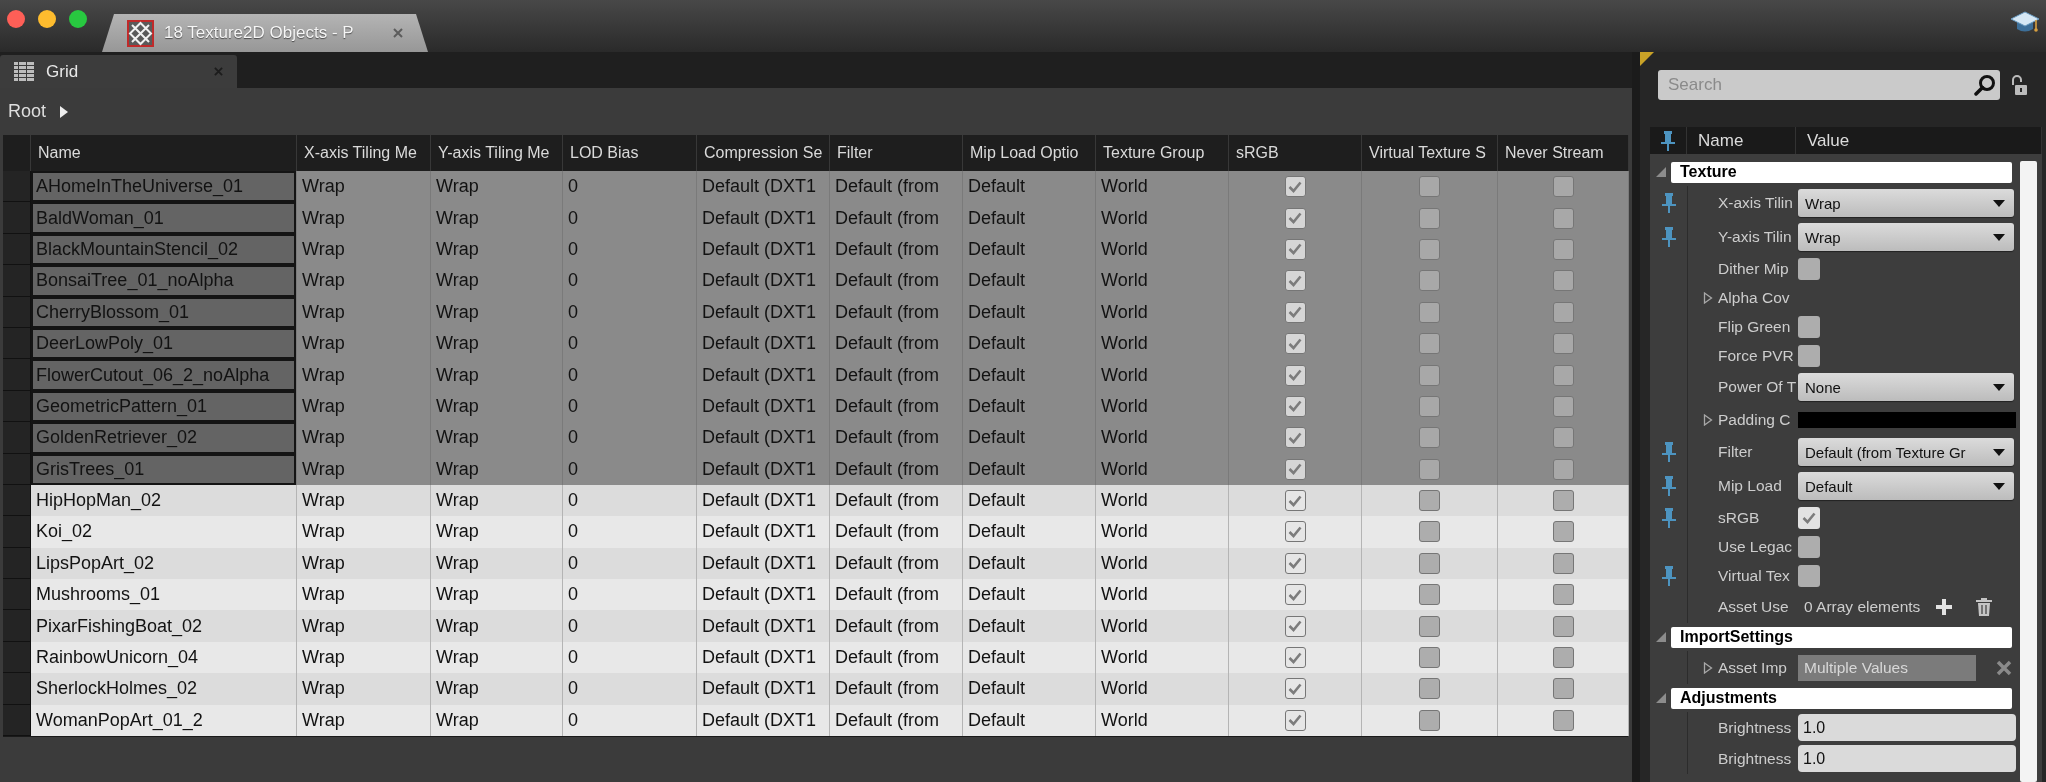 The image size is (2046, 782). Describe the element at coordinates (815, 595) in the screenshot. I see `table-row: Mushrooms_01 Wrap Wrap 0 Default (DXT1 Default (from Default World` at that location.